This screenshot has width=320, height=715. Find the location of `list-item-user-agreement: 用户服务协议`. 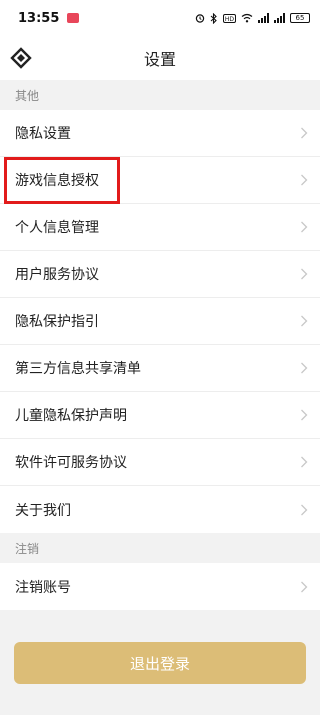

list-item-user-agreement: 用户服务协议 is located at coordinates (160, 274).